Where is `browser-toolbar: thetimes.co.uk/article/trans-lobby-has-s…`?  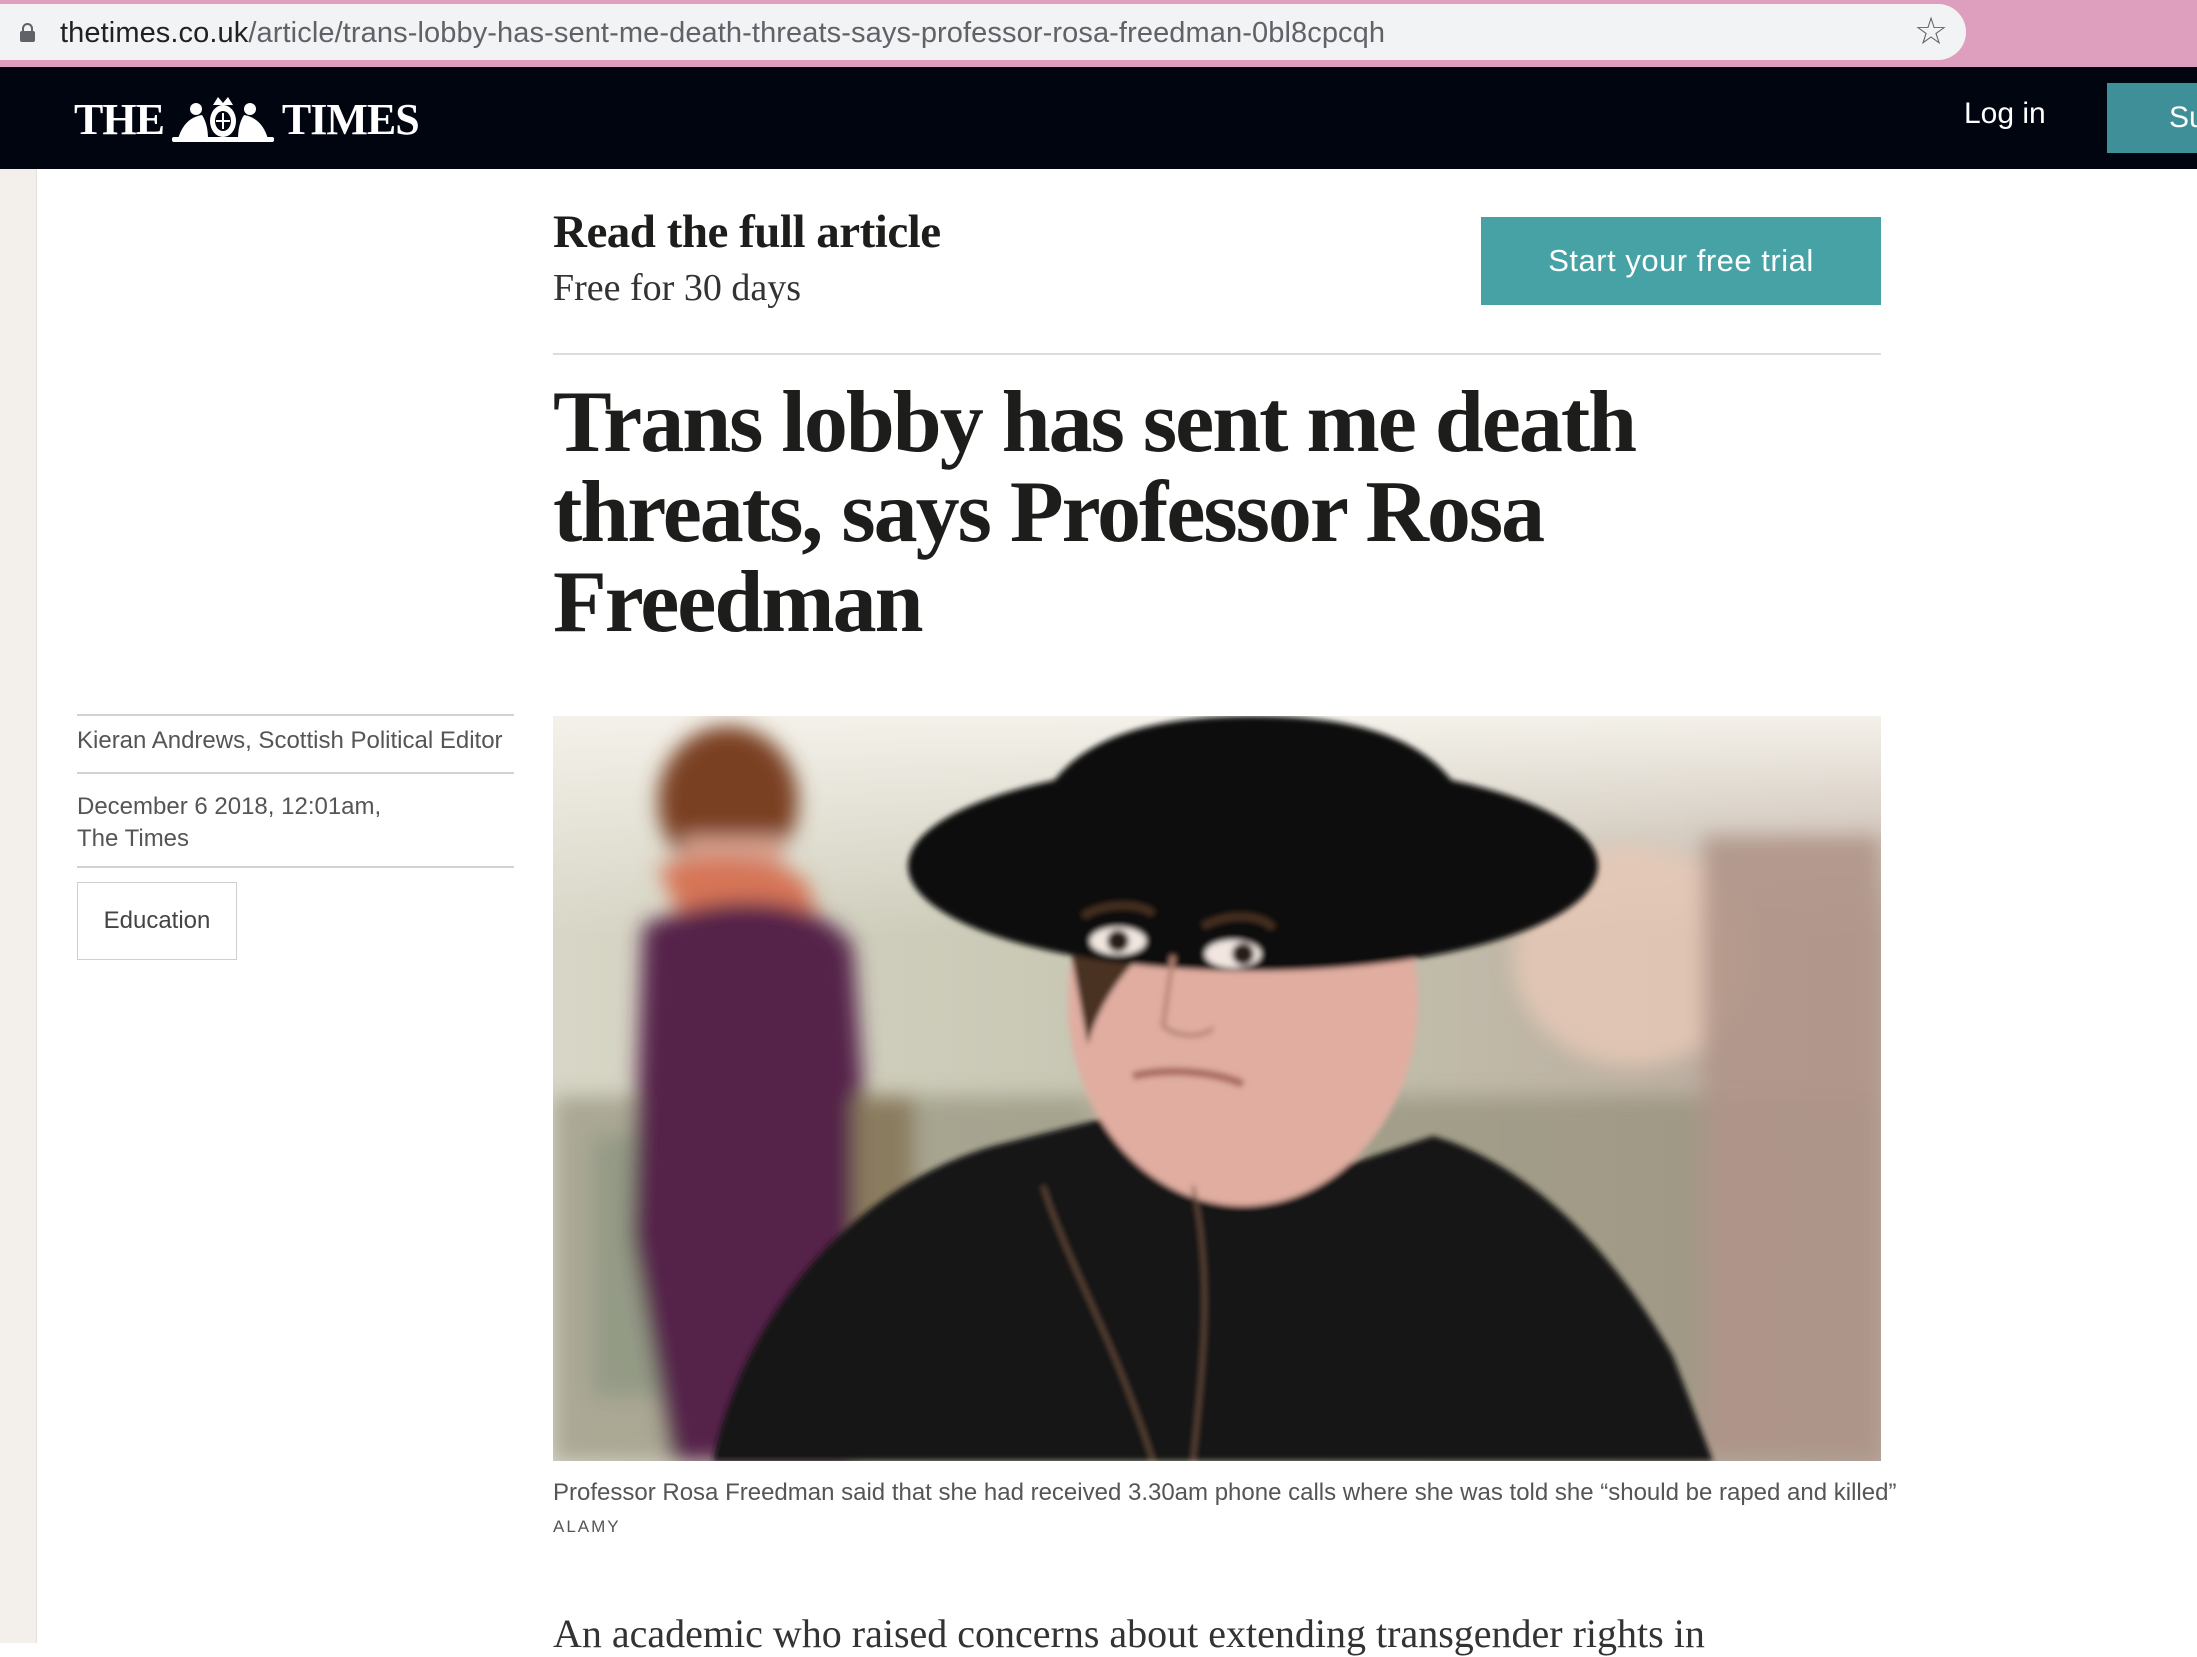
browser-toolbar: thetimes.co.uk/article/trans-lobby-has-s… is located at coordinates (1098, 33).